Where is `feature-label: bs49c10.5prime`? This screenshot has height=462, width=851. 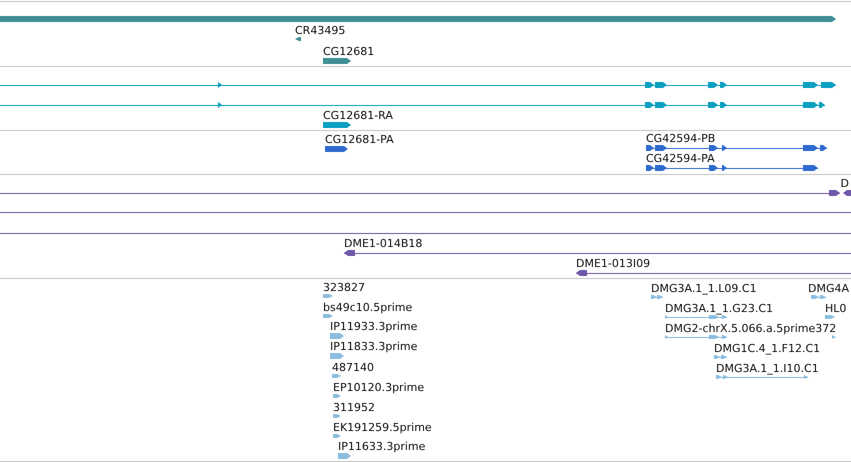 feature-label: bs49c10.5prime is located at coordinates (367, 307).